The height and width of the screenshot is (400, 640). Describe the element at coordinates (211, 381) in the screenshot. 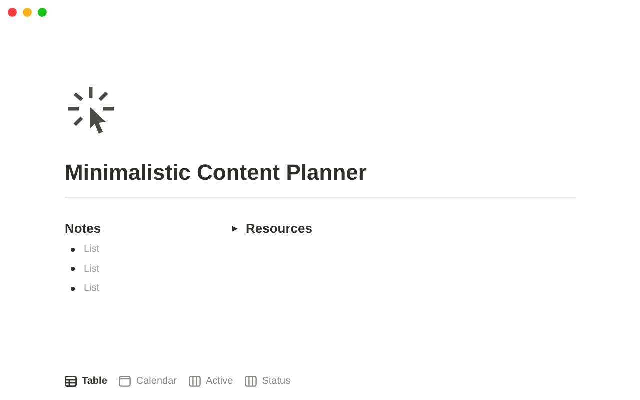

I see `view-tab: Active` at that location.